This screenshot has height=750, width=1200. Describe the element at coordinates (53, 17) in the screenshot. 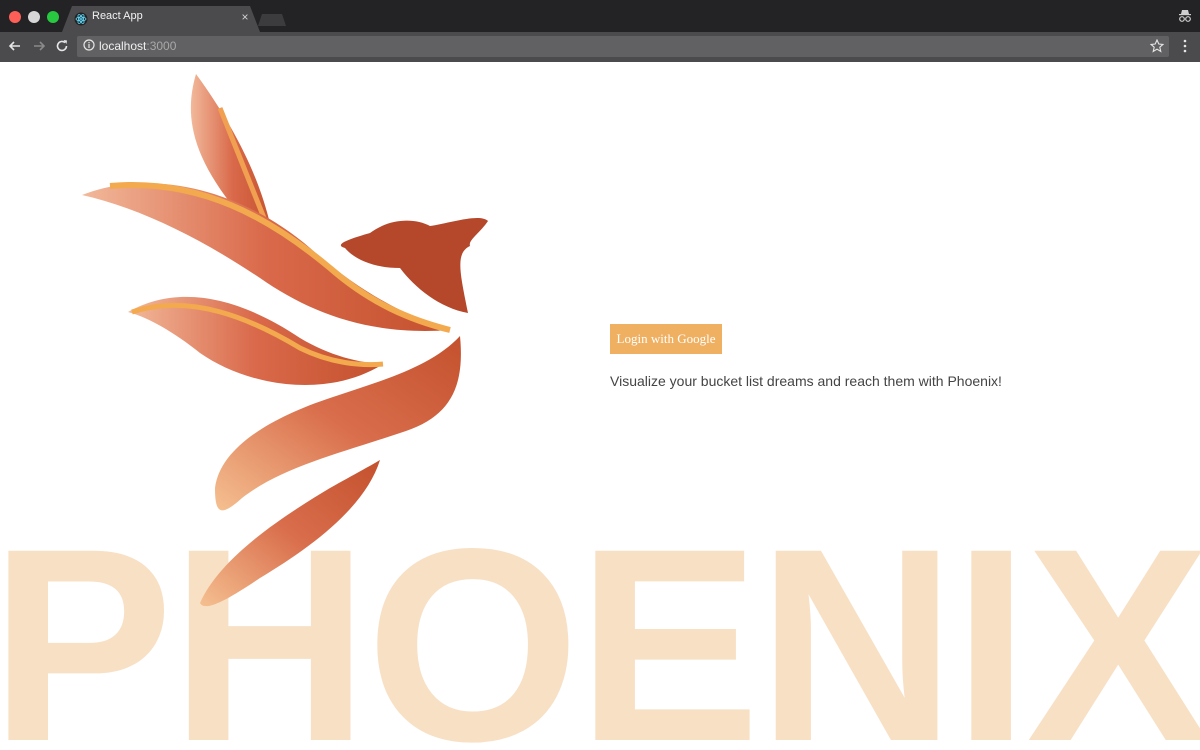

I see `maximize-window-button` at that location.